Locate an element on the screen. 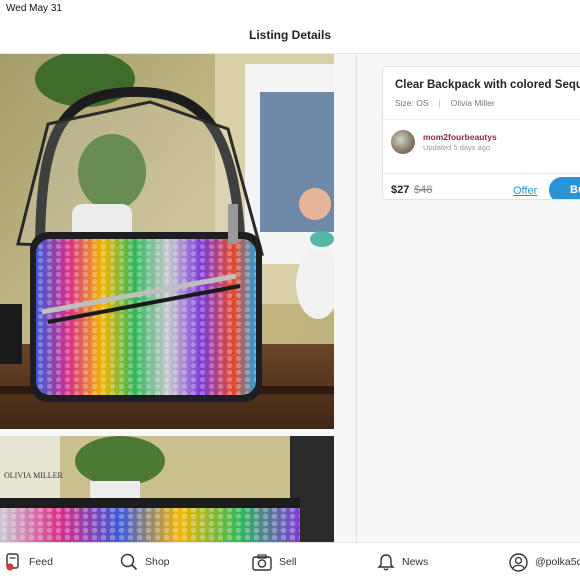 This screenshot has height=580, width=580. feed-icon is located at coordinates (12, 562).